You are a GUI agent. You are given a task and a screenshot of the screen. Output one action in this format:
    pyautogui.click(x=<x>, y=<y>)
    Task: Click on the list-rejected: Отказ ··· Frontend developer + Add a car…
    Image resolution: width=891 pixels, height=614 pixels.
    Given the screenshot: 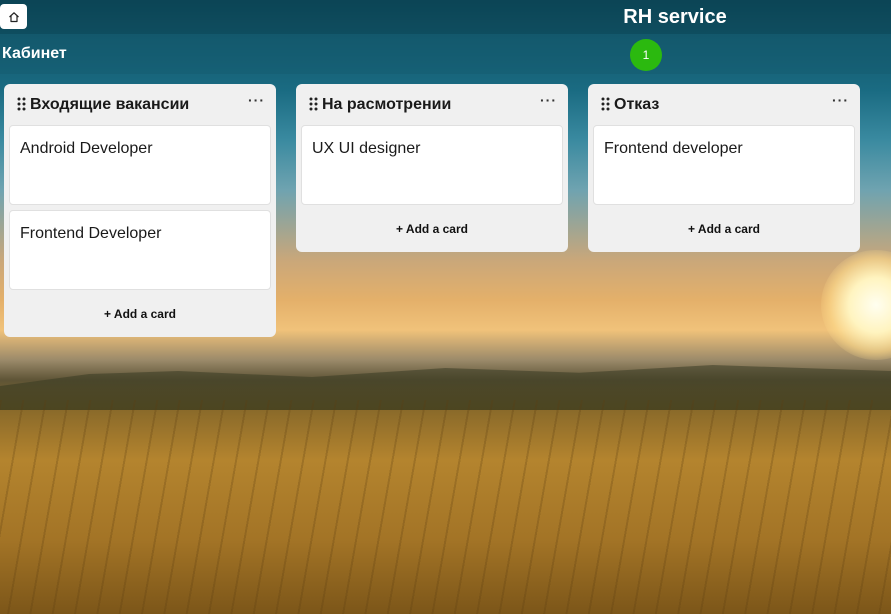 What is the action you would take?
    pyautogui.click(x=724, y=168)
    